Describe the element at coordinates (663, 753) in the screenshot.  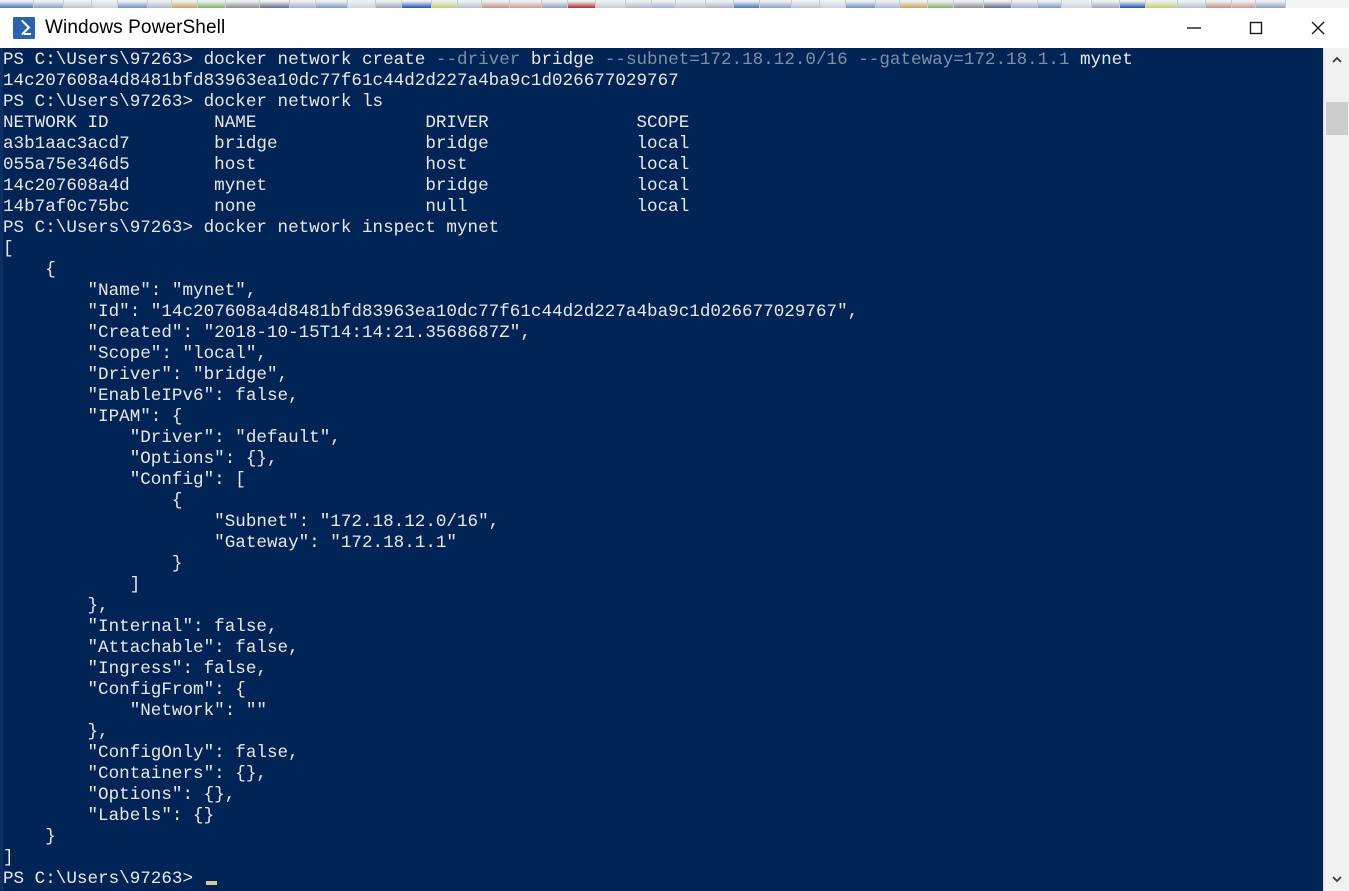
I see `console-line-json-configonly: "ConfigOnly": false,` at that location.